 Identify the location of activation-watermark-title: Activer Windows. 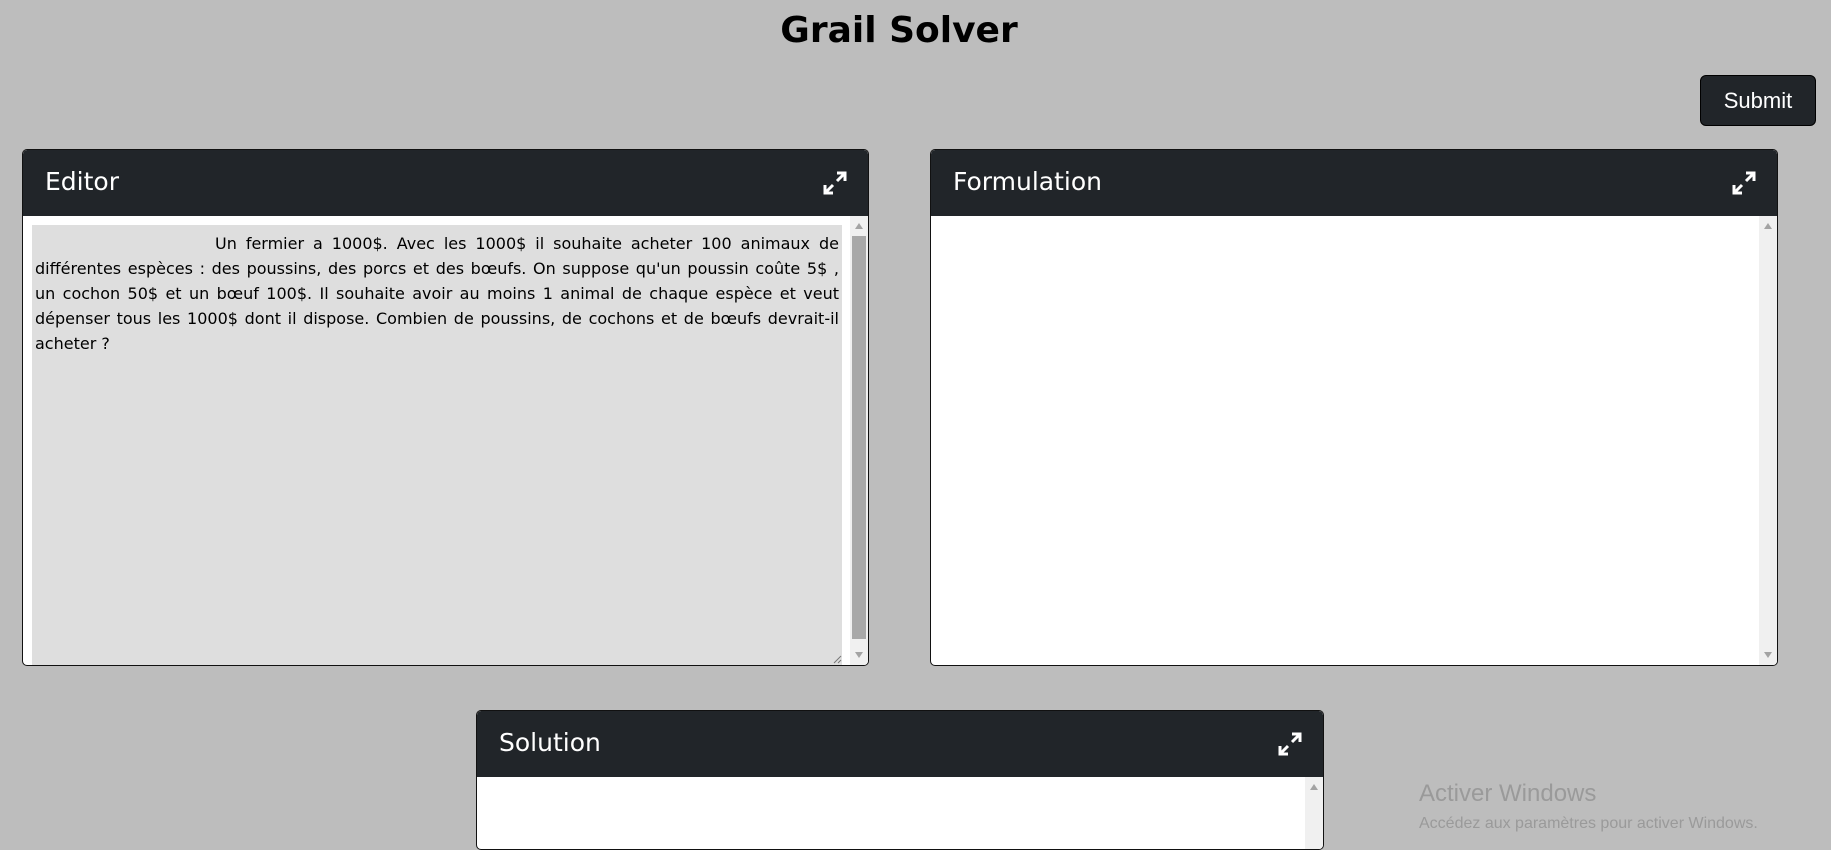
(1508, 793).